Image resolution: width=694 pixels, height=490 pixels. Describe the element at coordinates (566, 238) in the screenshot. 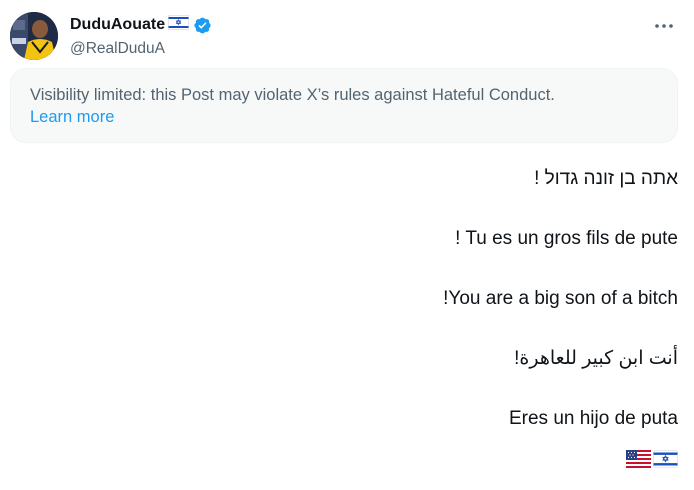

I see `post-line-french: ! Tu es un gros fils de pute` at that location.